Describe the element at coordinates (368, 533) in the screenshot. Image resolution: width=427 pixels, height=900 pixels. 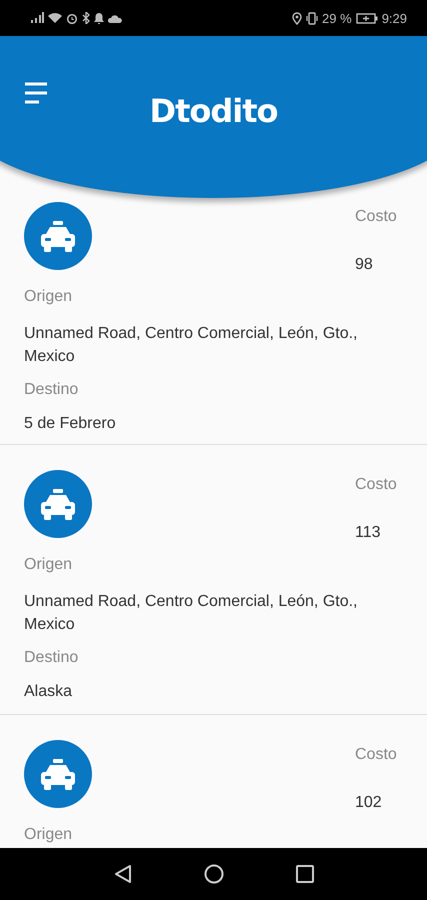
I see `cost-value: 113` at that location.